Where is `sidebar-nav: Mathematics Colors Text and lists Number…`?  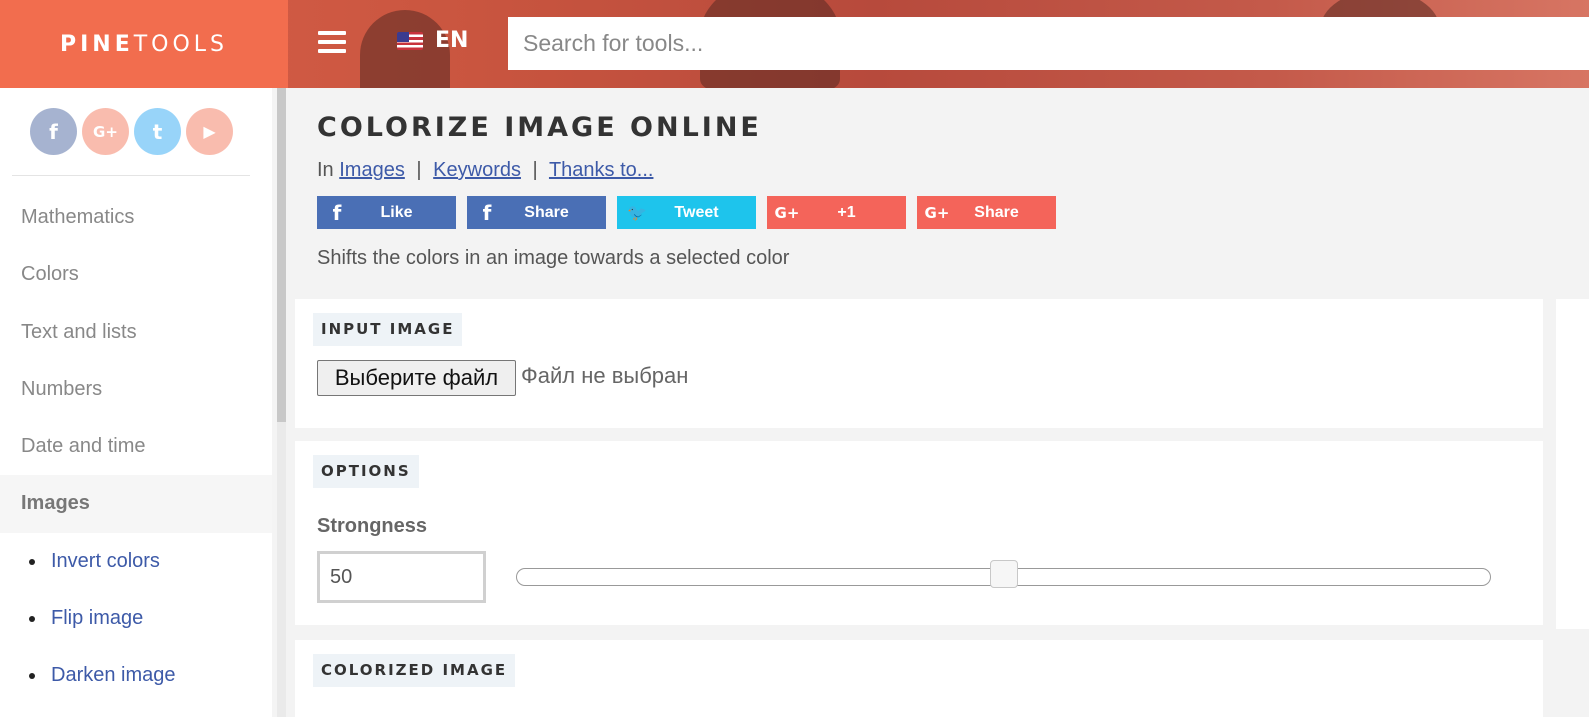
sidebar-nav: Mathematics Colors Text and lists Number… is located at coordinates (136, 447).